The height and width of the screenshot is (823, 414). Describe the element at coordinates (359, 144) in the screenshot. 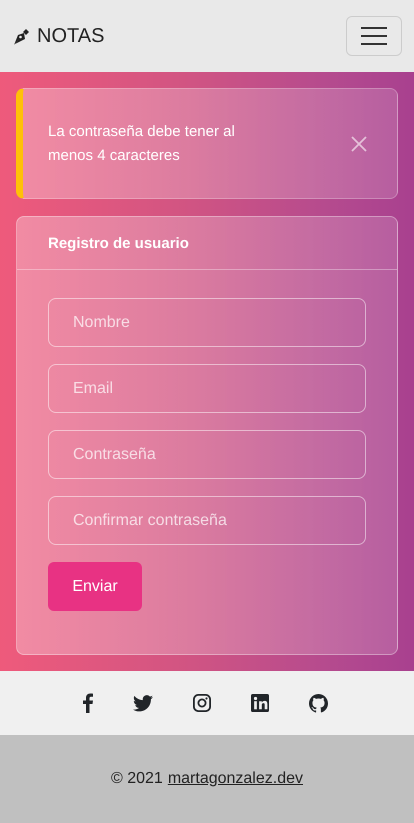

I see `close-icon` at that location.